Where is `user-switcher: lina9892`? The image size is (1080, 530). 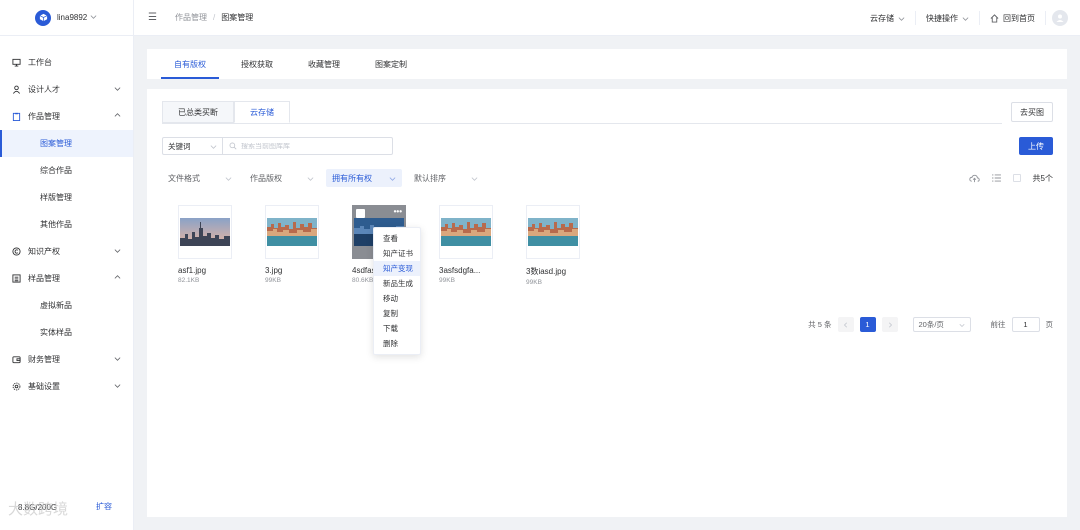
user-switcher: lina9892 is located at coordinates (66, 18).